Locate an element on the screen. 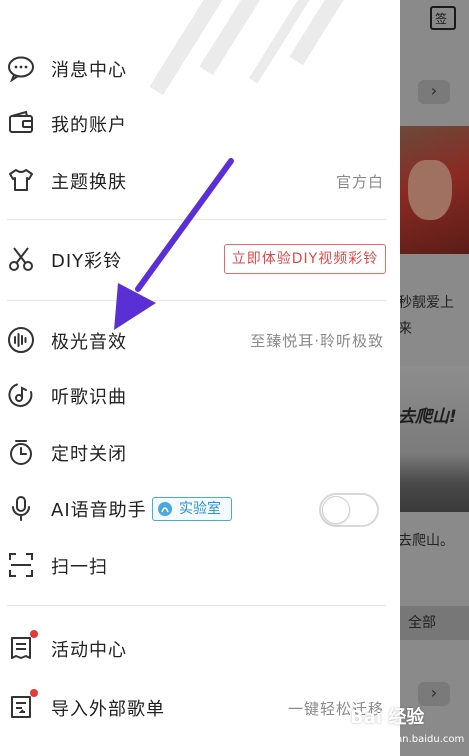 The width and height of the screenshot is (469, 756). import-icon is located at coordinates (21, 707).